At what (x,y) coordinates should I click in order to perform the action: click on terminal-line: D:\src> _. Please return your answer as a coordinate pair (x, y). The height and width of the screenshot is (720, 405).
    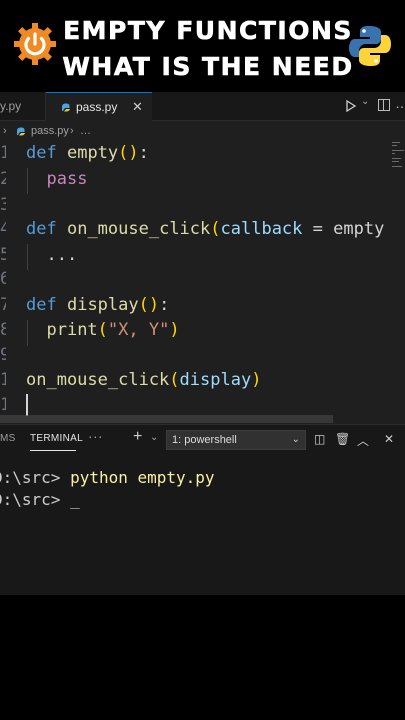
    Looking at the image, I should click on (43, 499).